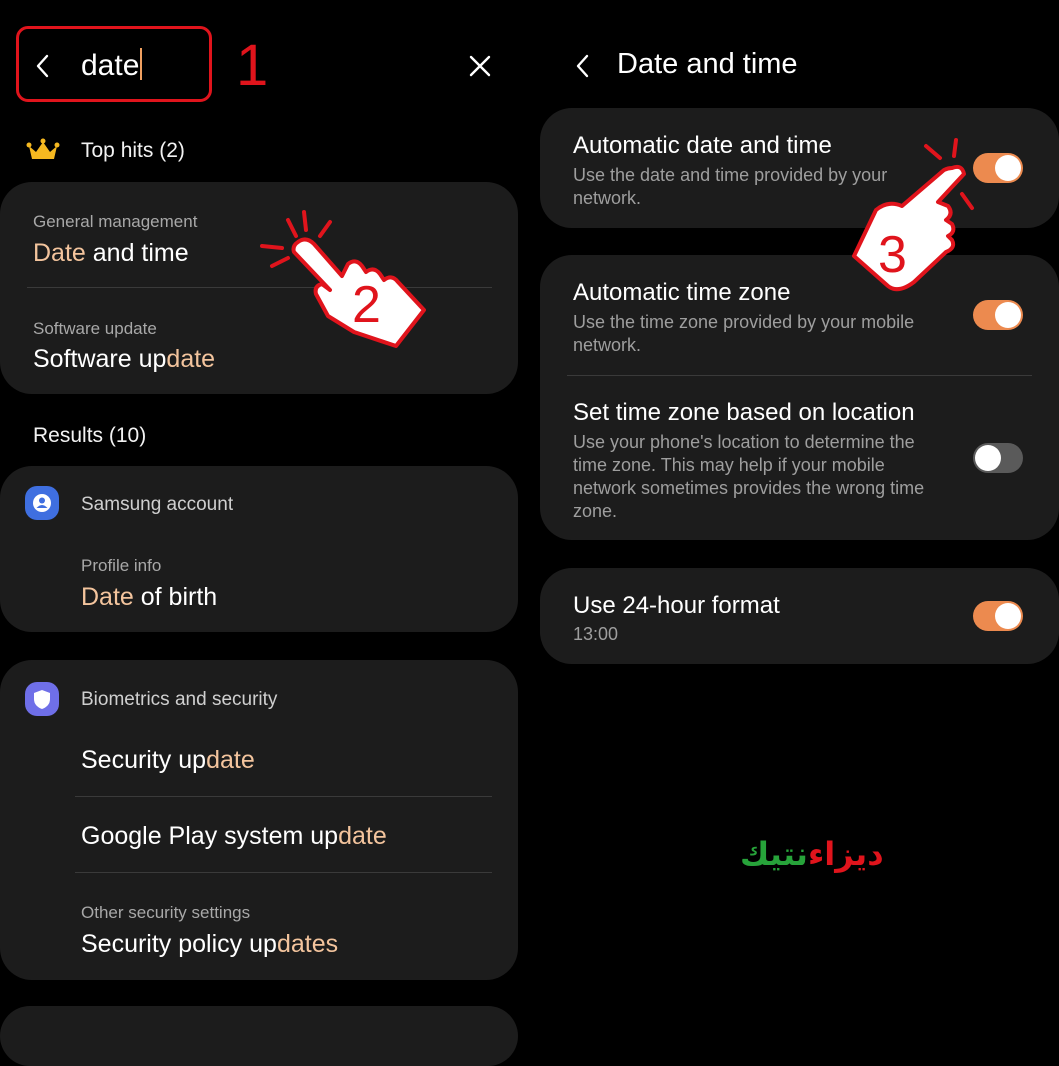 This screenshot has height=1066, width=1059. I want to click on tap-hand-icon: 2, so click(343, 279).